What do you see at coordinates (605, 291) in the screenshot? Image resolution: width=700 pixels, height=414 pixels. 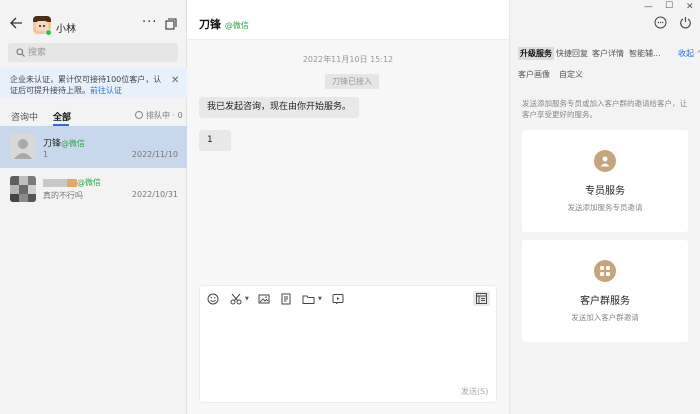 I see `customer-group-card: 客户群服务 发送加入客户群邀请` at bounding box center [605, 291].